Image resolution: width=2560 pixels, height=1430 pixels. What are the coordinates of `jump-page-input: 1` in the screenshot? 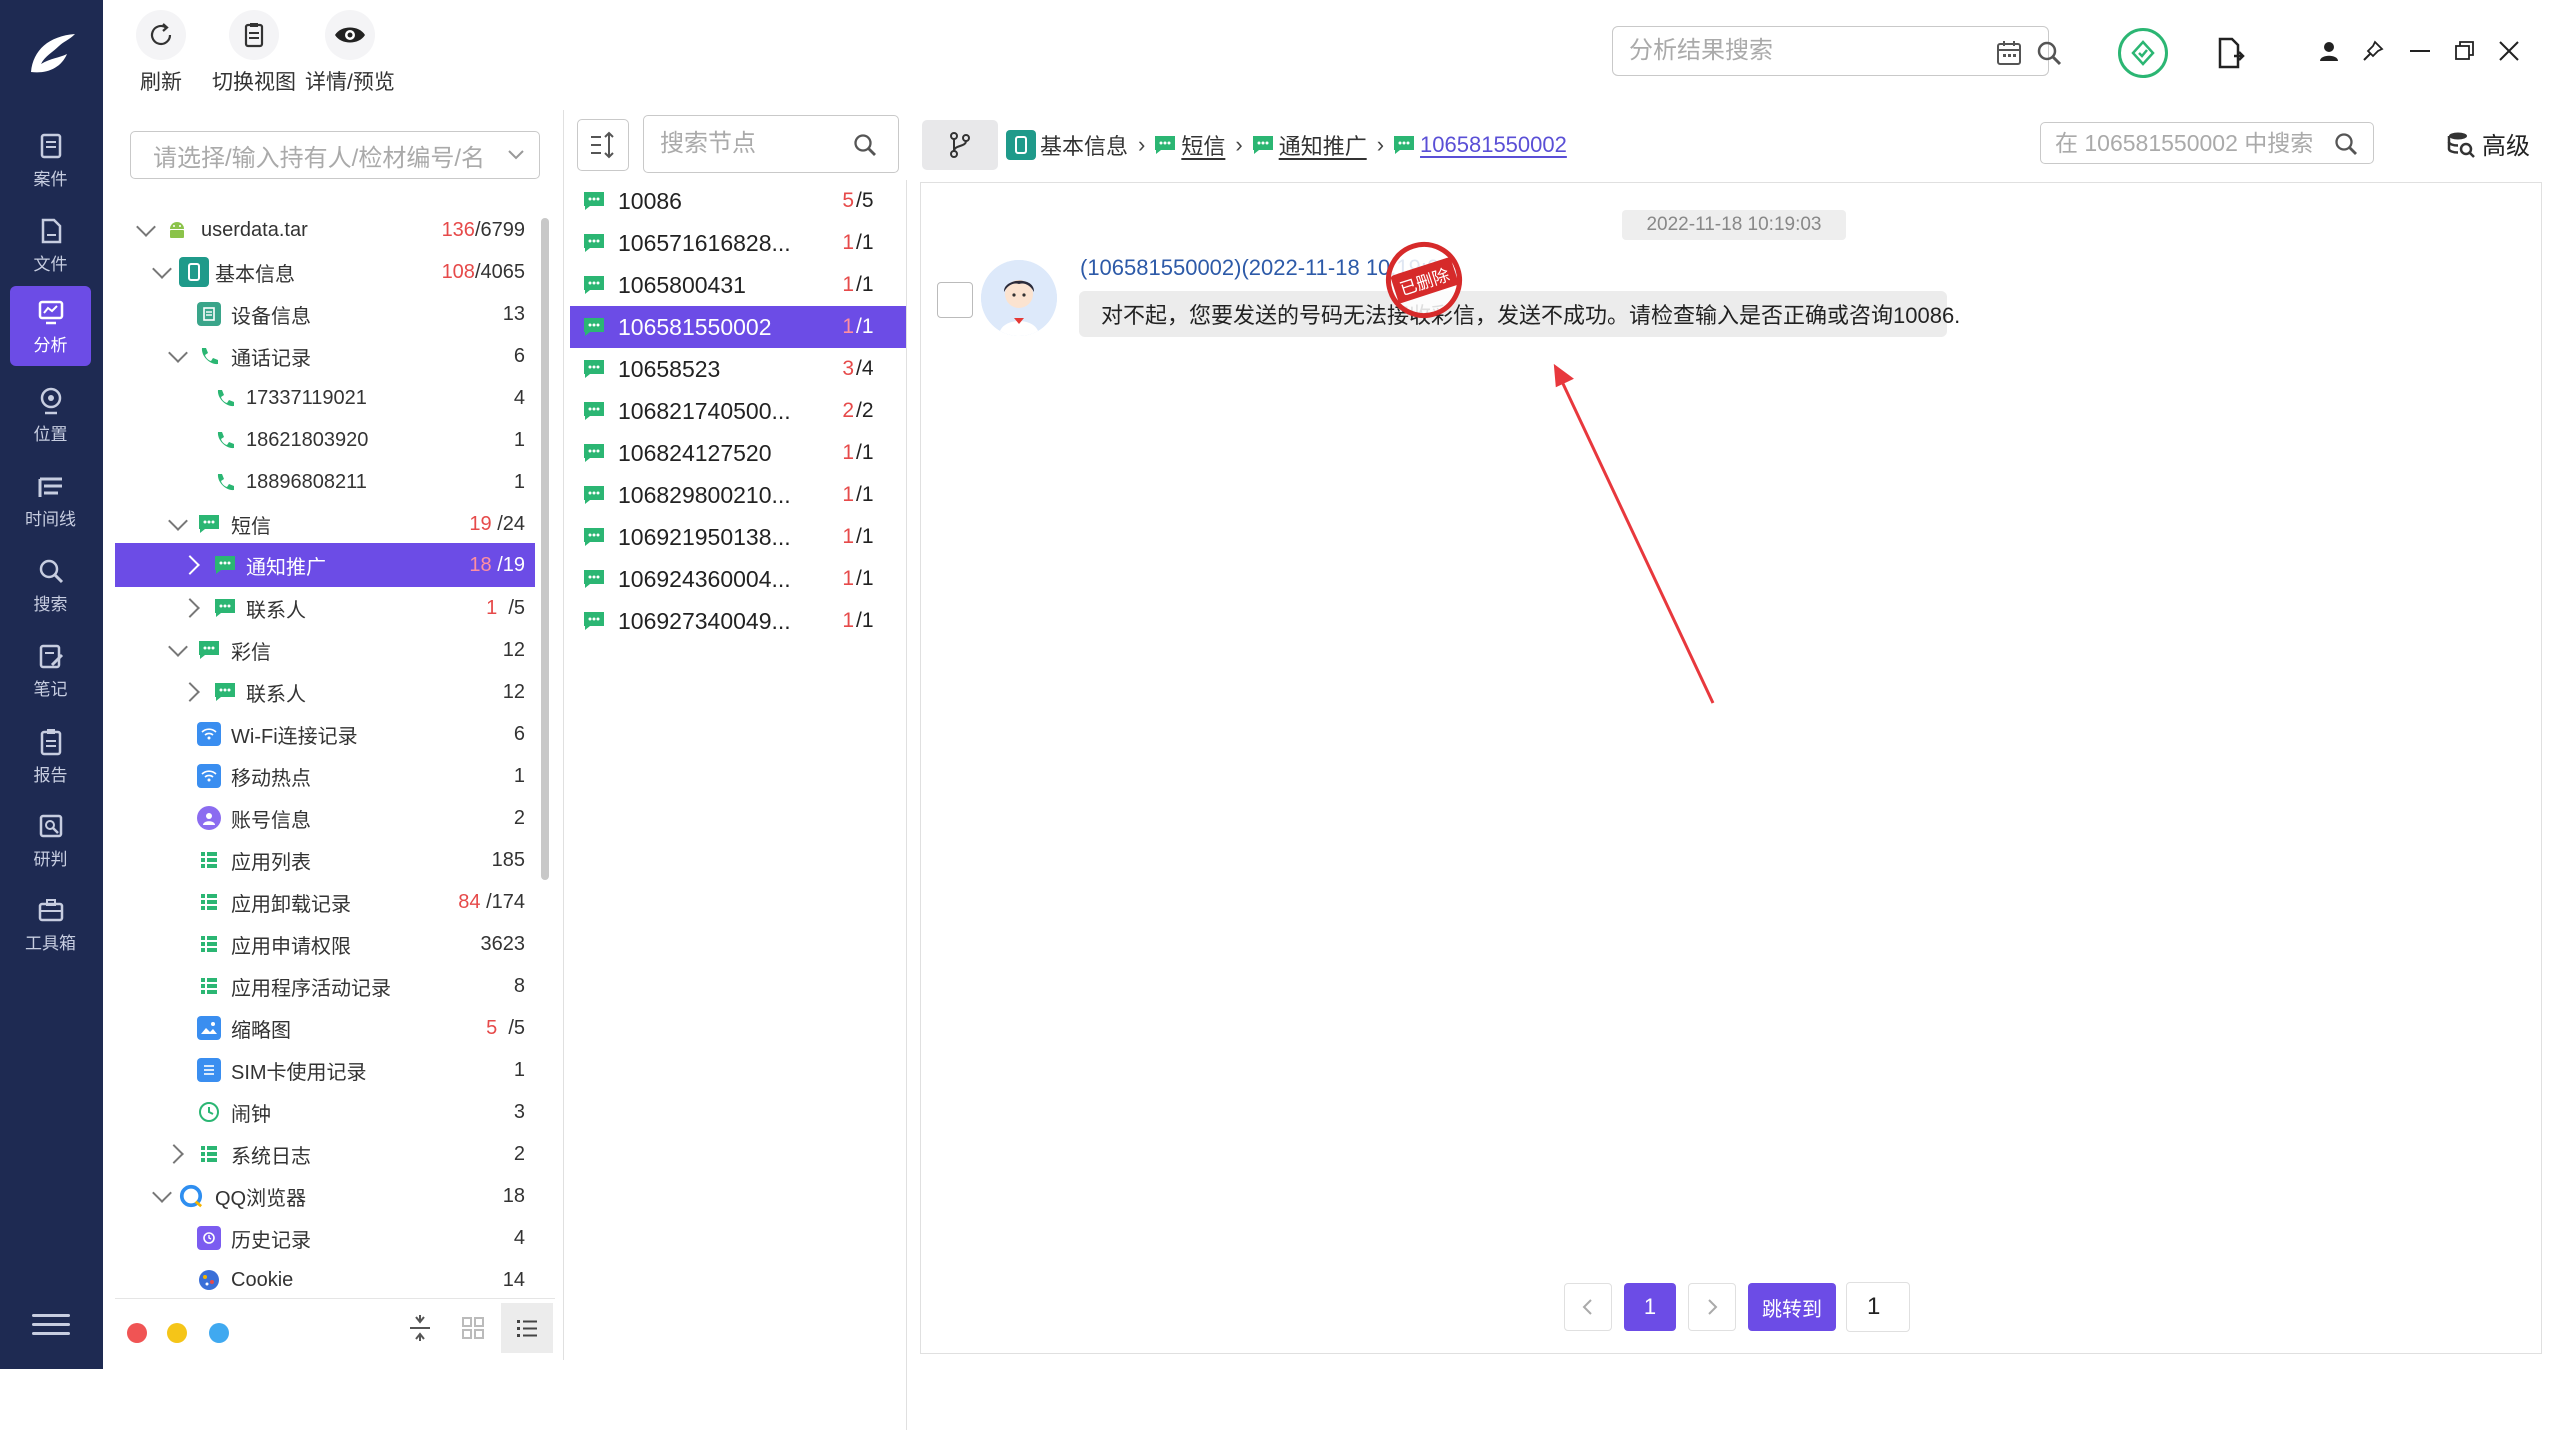 It's located at (1878, 1307).